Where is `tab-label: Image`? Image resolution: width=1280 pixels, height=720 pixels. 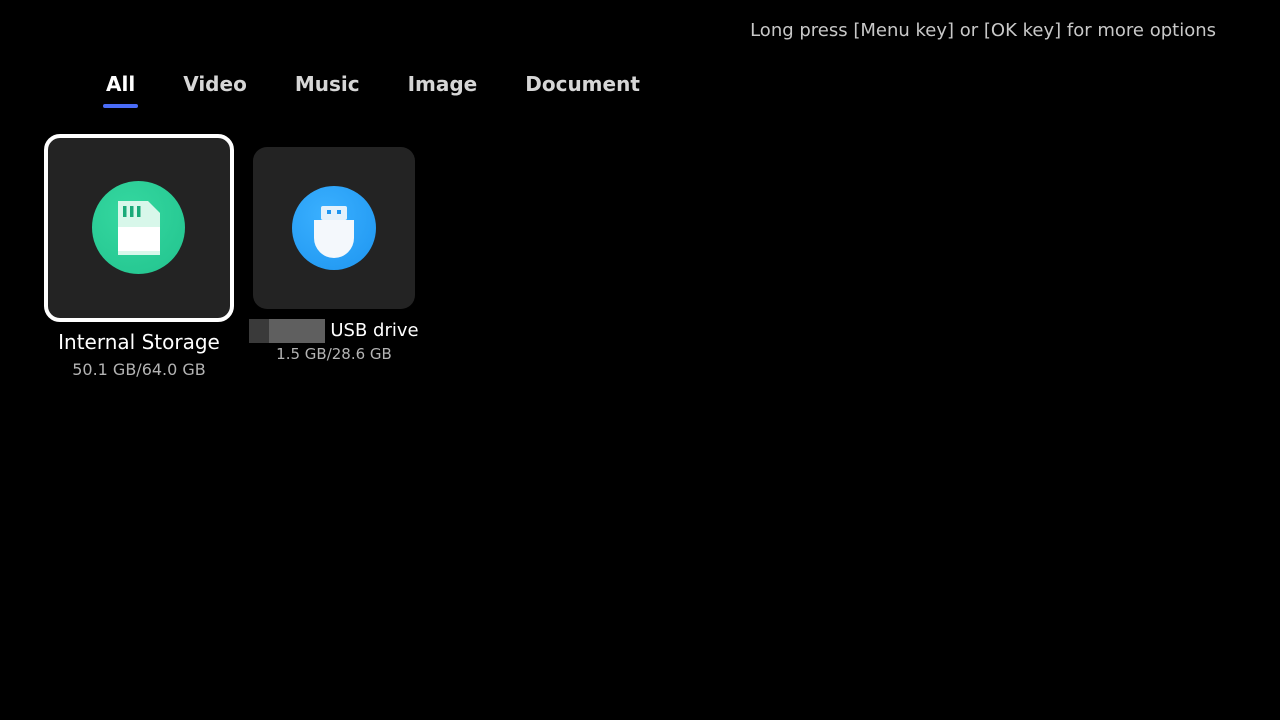
tab-label: Image is located at coordinates (442, 84).